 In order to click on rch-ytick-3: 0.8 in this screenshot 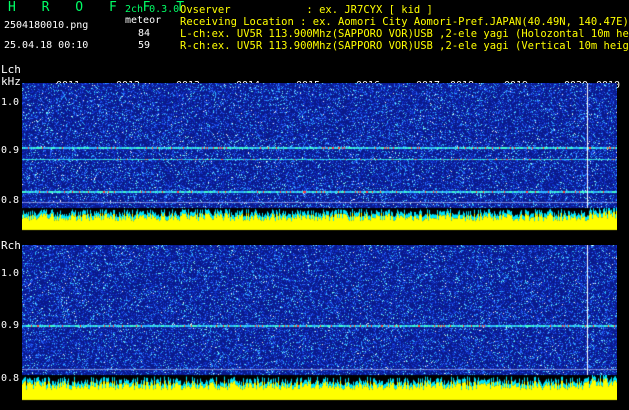, I will do `click(10, 378)`.